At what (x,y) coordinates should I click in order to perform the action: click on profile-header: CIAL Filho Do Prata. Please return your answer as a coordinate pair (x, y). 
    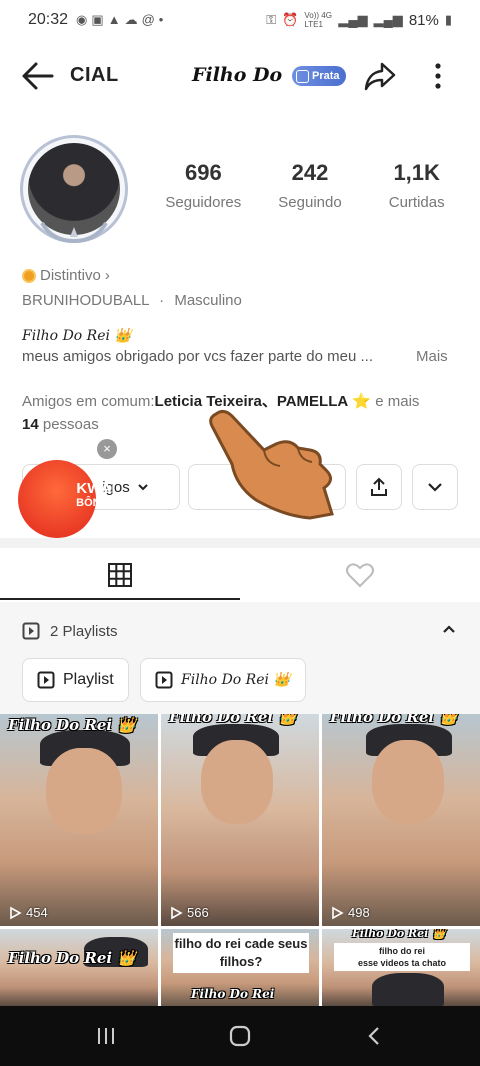
    Looking at the image, I should click on (240, 76).